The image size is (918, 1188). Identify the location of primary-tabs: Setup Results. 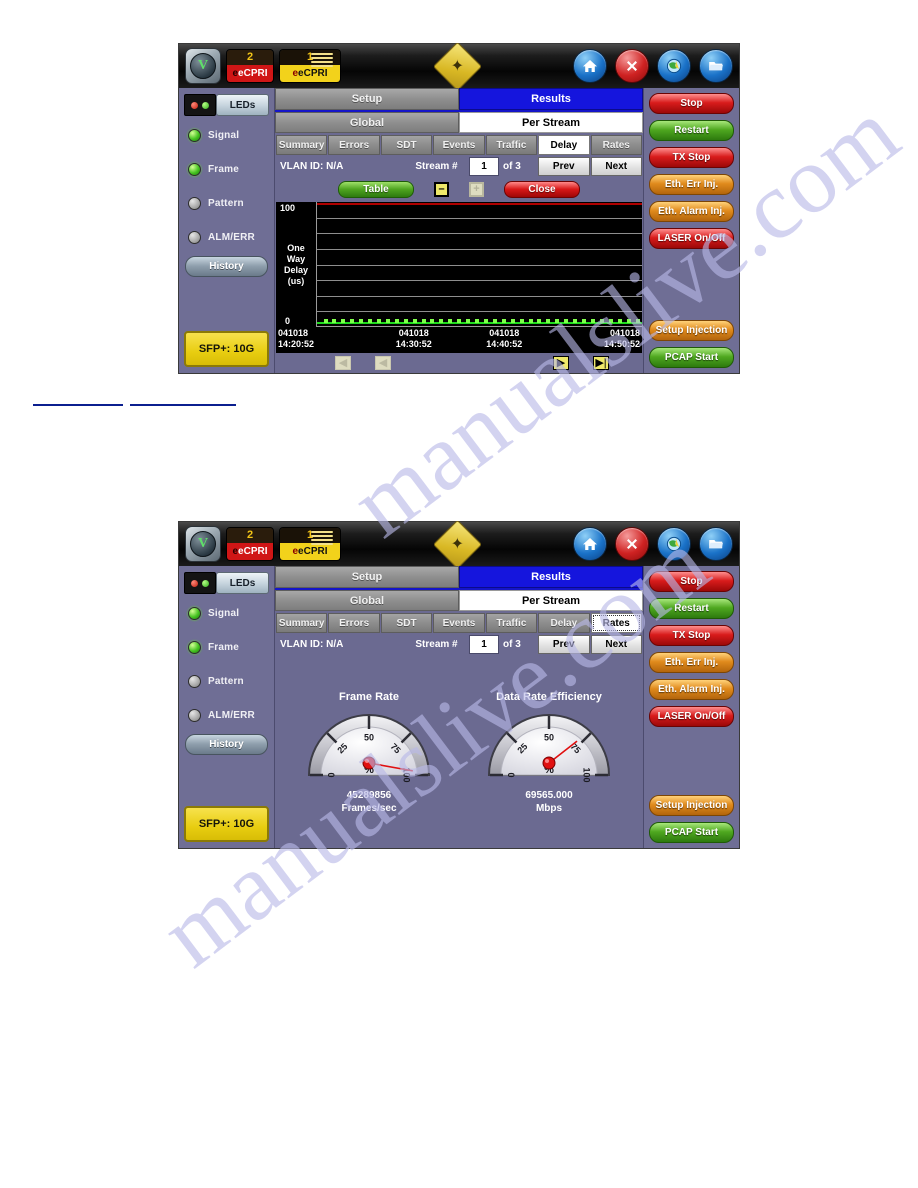
(459, 578).